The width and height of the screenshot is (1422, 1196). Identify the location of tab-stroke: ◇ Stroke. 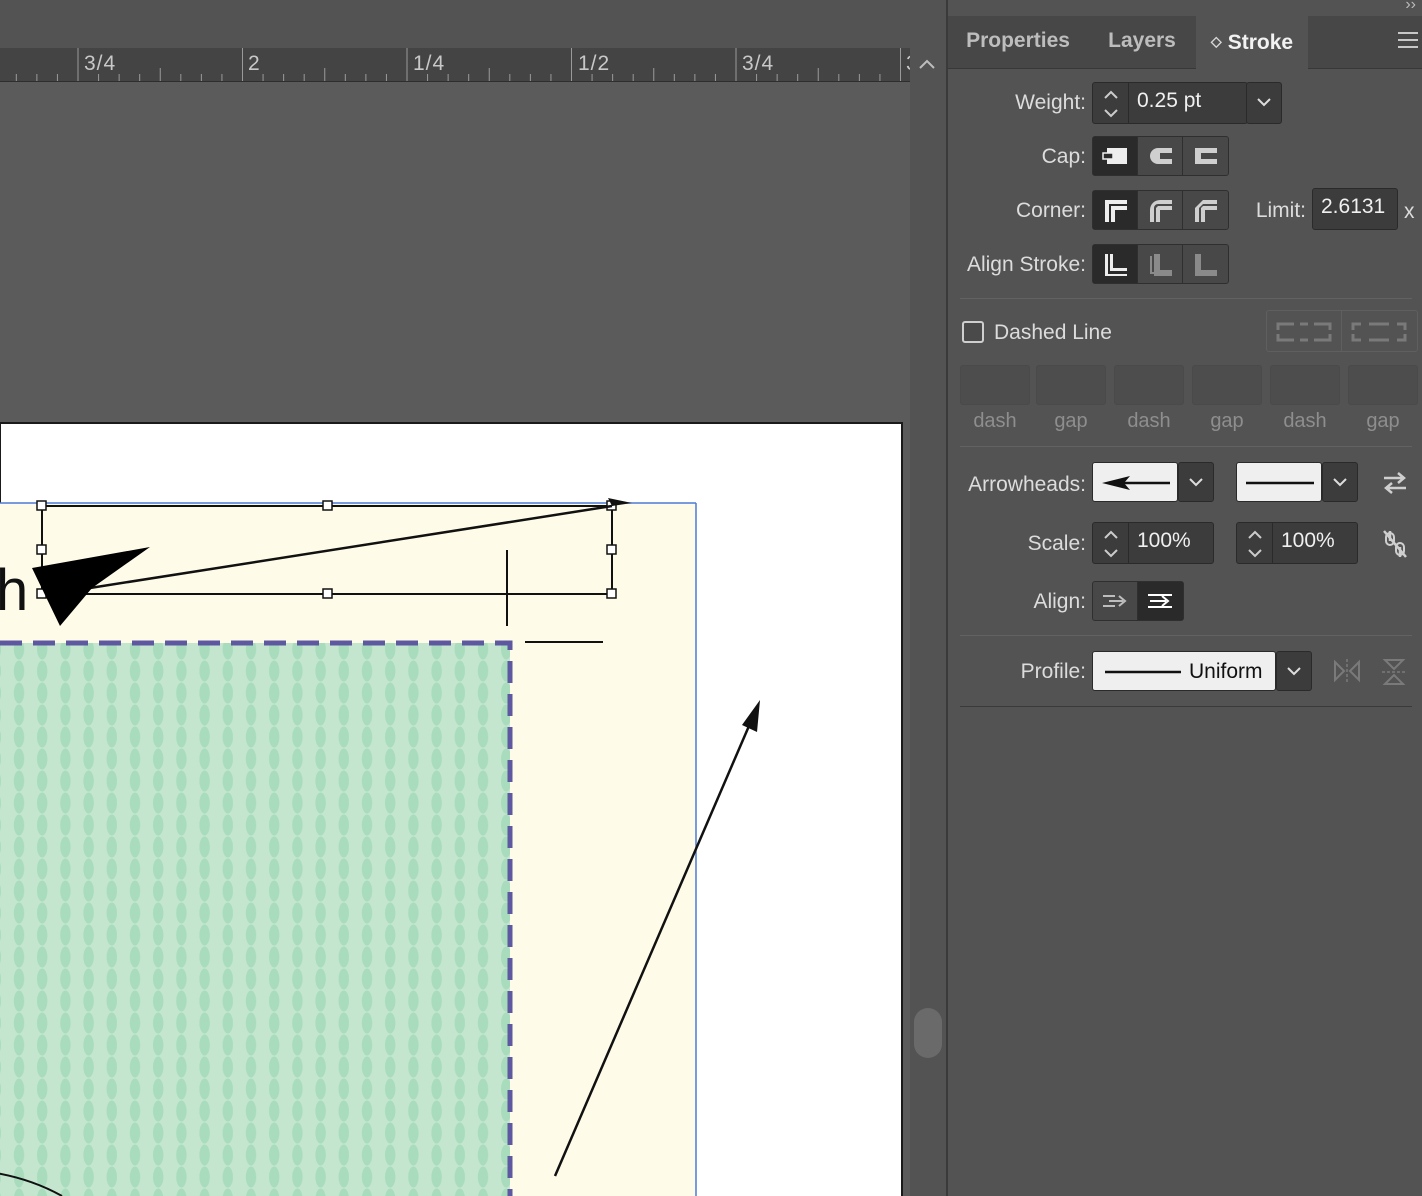
(1252, 43).